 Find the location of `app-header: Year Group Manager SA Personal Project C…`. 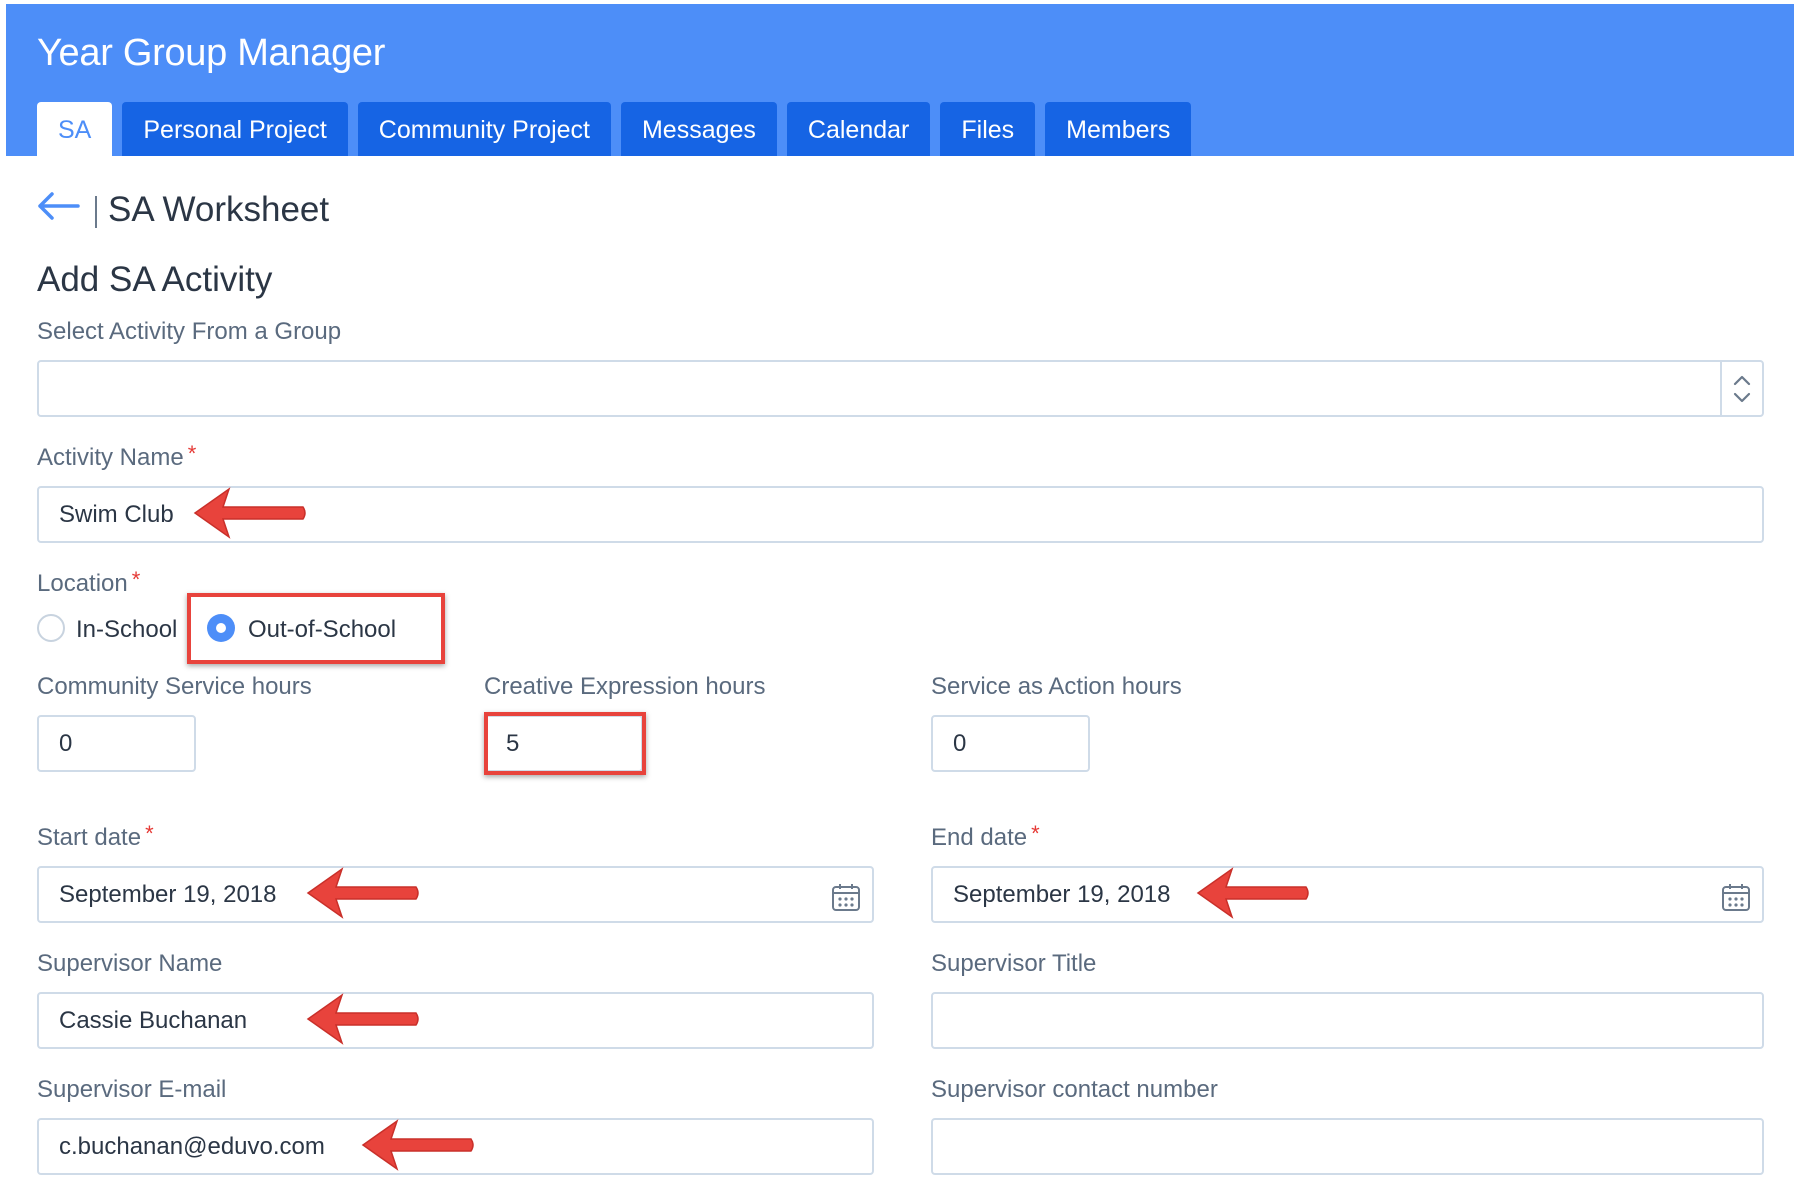

app-header: Year Group Manager SA Personal Project C… is located at coordinates (900, 80).